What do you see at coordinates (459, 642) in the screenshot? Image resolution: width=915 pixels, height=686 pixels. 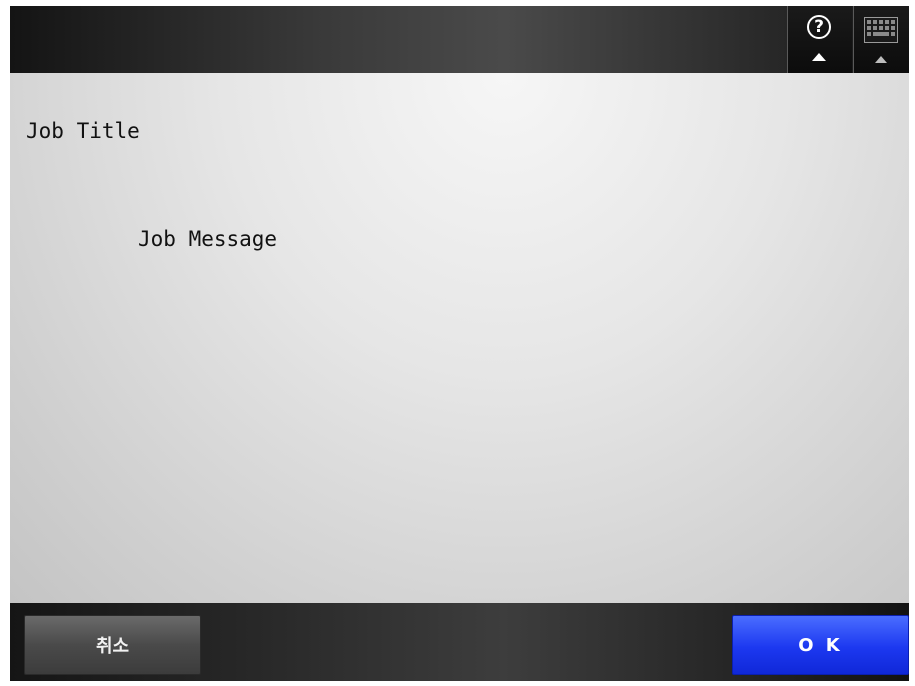 I see `bottom-bar: 취소 O K` at bounding box center [459, 642].